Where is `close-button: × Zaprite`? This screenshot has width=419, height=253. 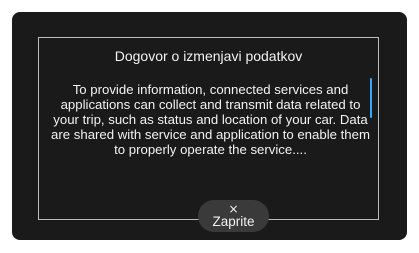 close-button: × Zaprite is located at coordinates (233, 216).